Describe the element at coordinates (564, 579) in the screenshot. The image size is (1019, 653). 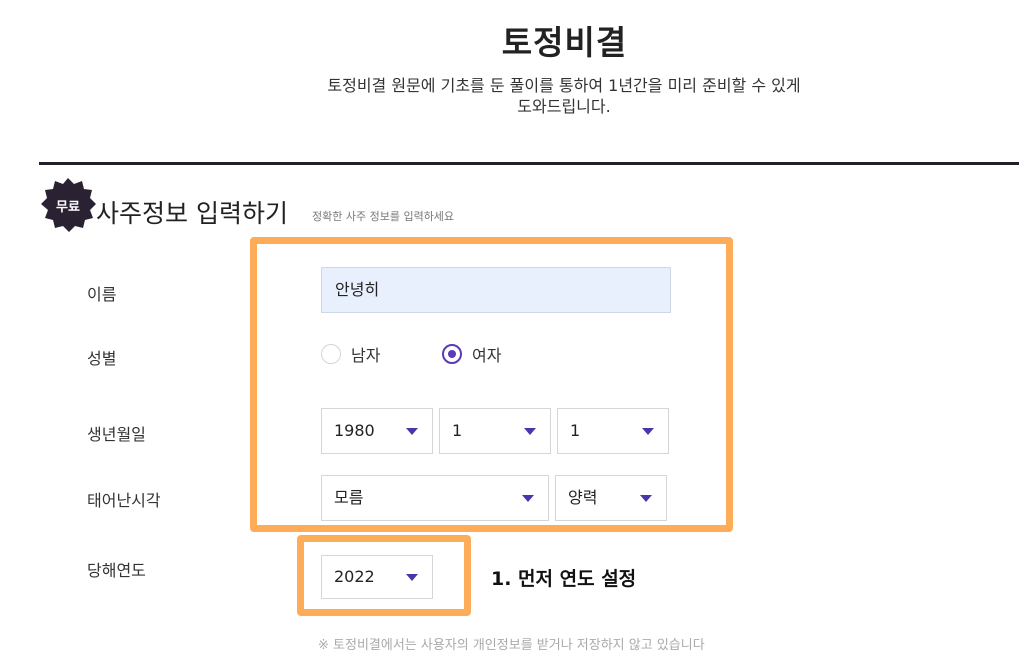
I see `annotation-text: 1. 먼저 연도 설정` at that location.